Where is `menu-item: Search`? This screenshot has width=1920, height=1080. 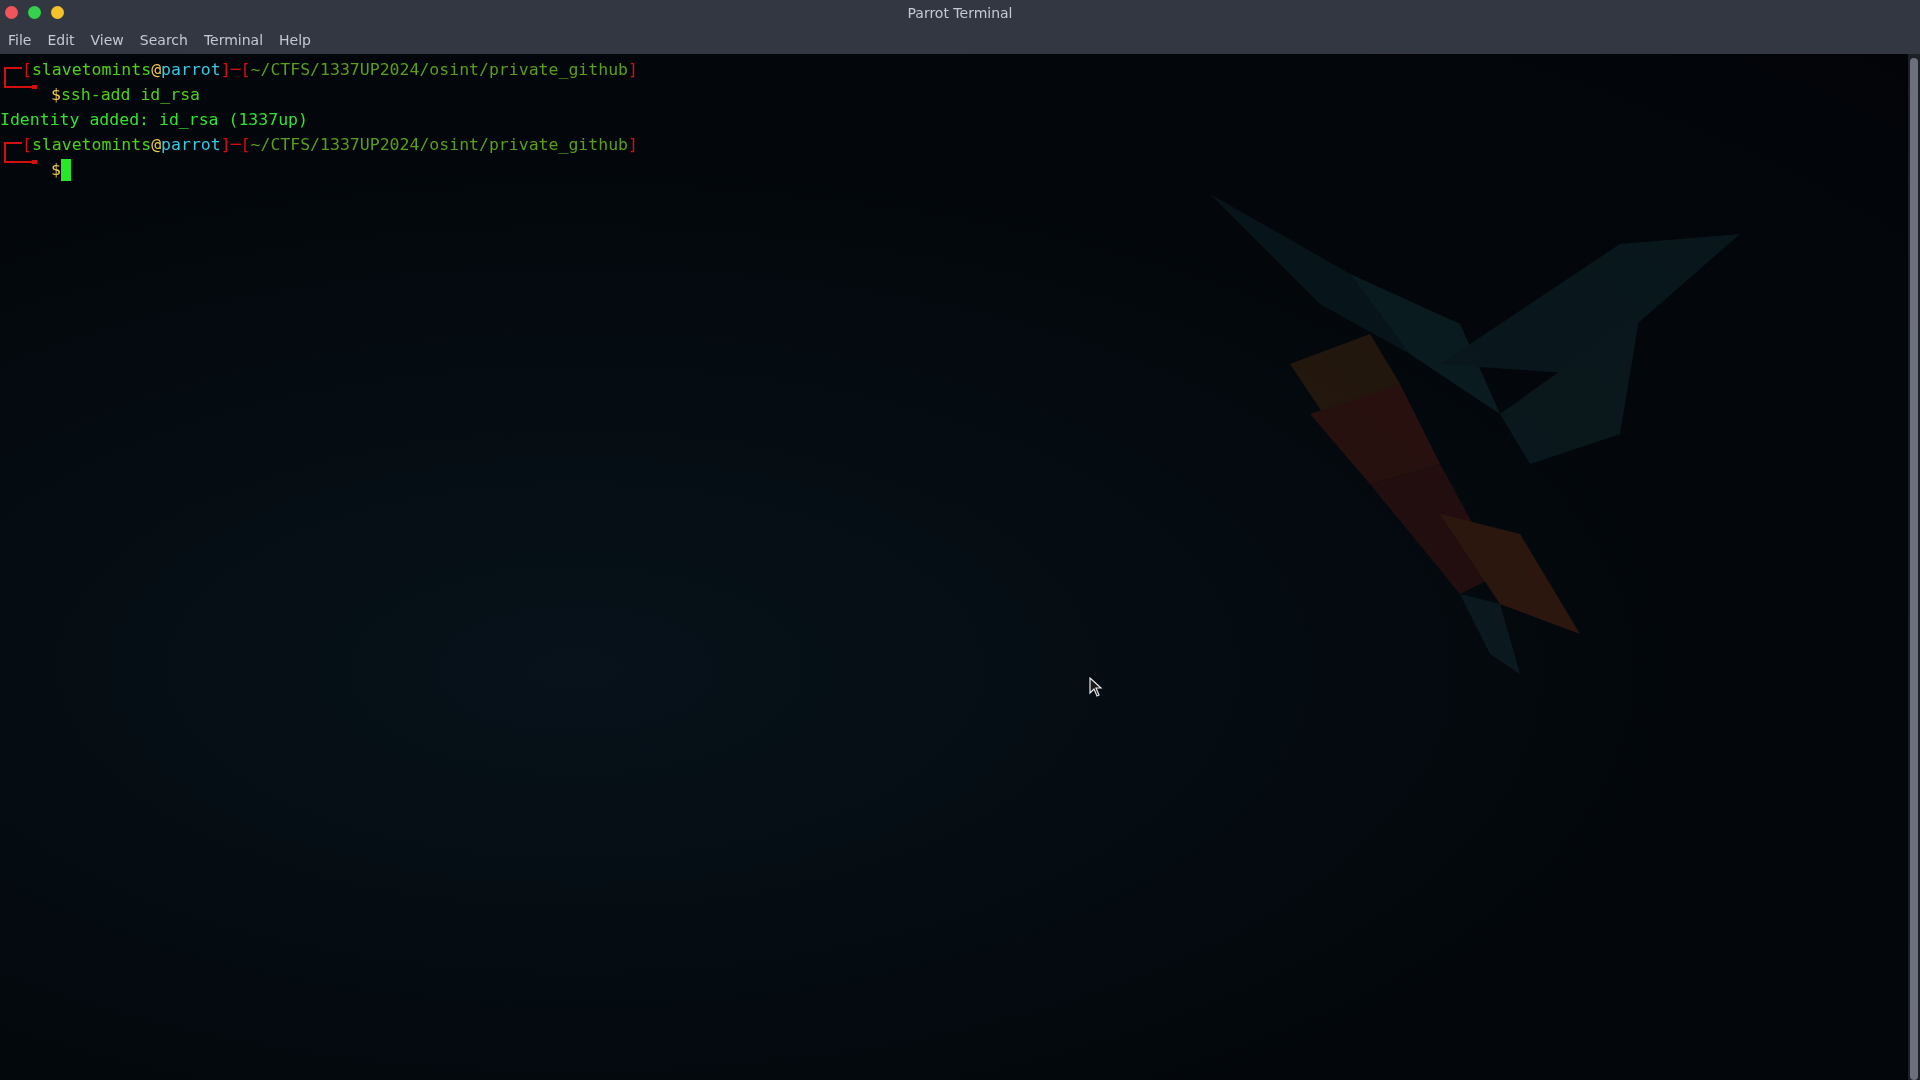
menu-item: Search is located at coordinates (167, 40).